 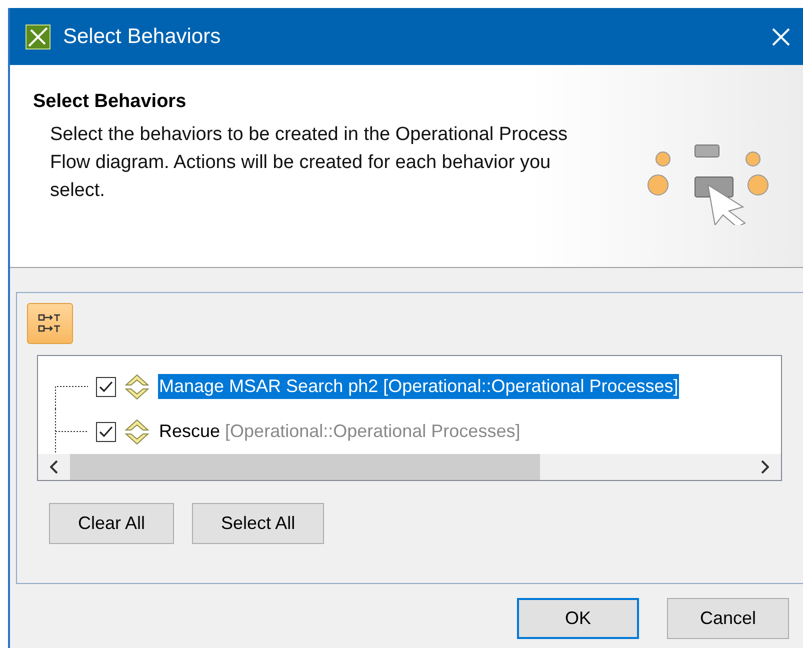 What do you see at coordinates (38, 37) in the screenshot?
I see `app-logo-icon` at bounding box center [38, 37].